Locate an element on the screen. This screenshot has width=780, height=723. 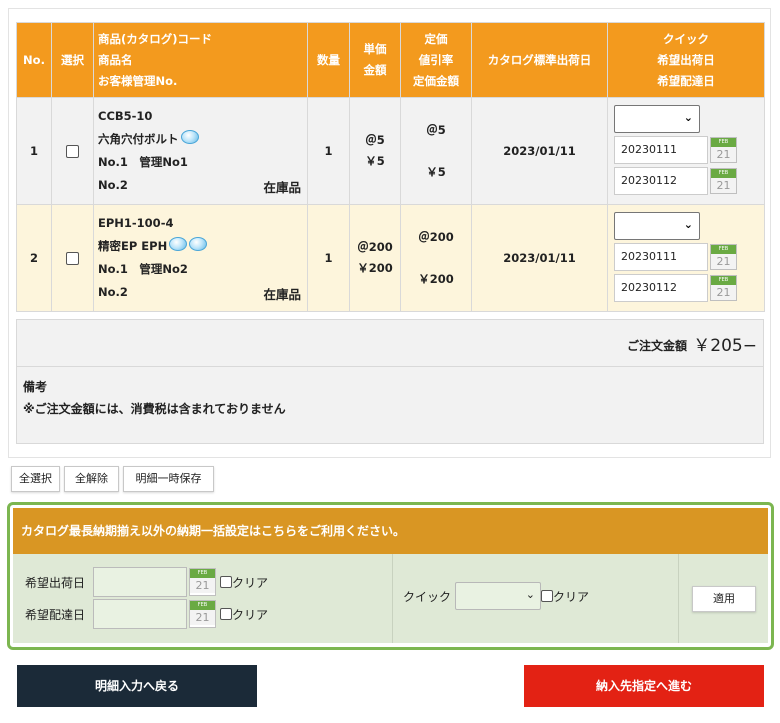
header-quick-label: クイック is located at coordinates (686, 38).